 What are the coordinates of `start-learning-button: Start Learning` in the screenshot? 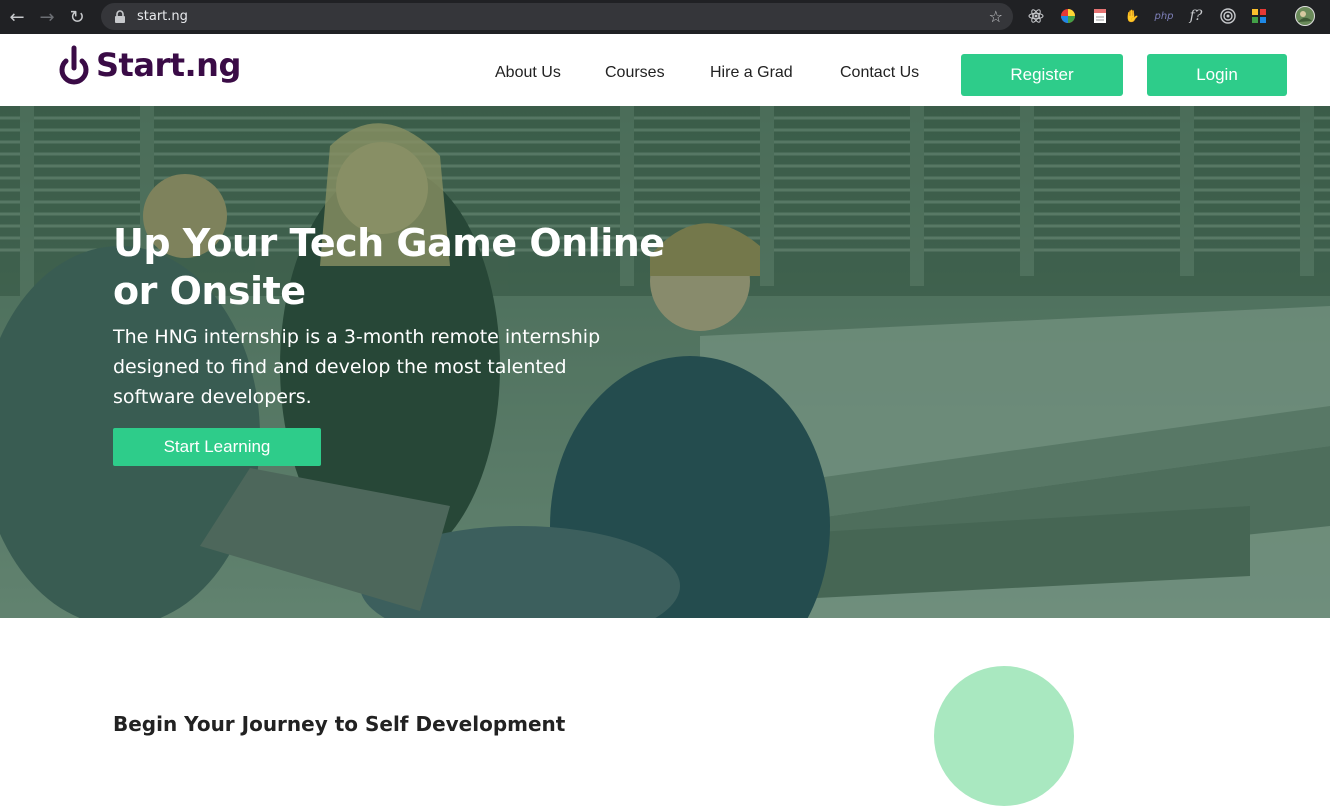 It's located at (217, 447).